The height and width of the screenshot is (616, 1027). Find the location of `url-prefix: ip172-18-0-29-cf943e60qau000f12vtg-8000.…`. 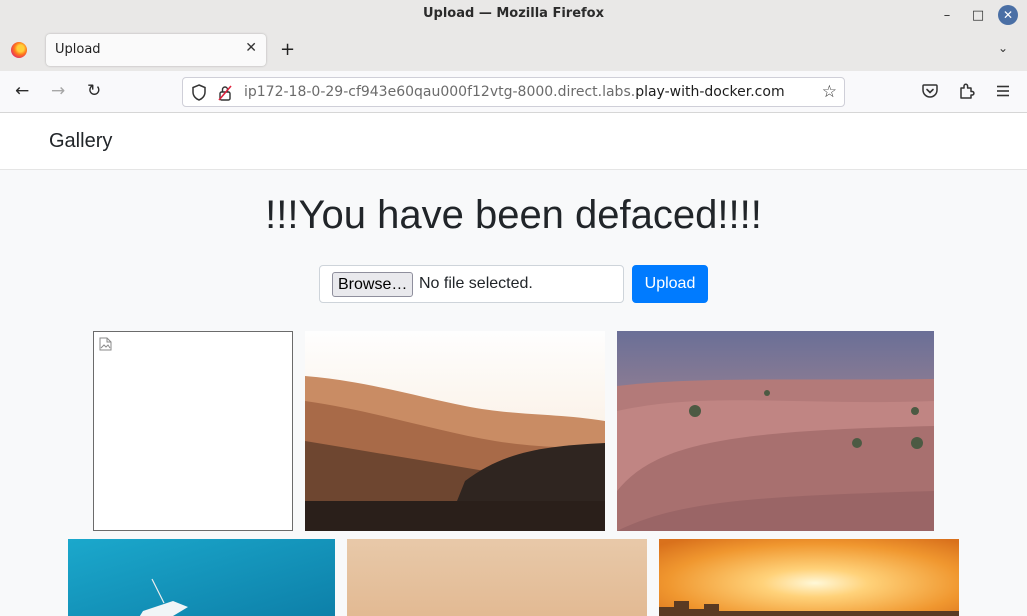

url-prefix: ip172-18-0-29-cf943e60qau000f12vtg-8000.… is located at coordinates (440, 92).